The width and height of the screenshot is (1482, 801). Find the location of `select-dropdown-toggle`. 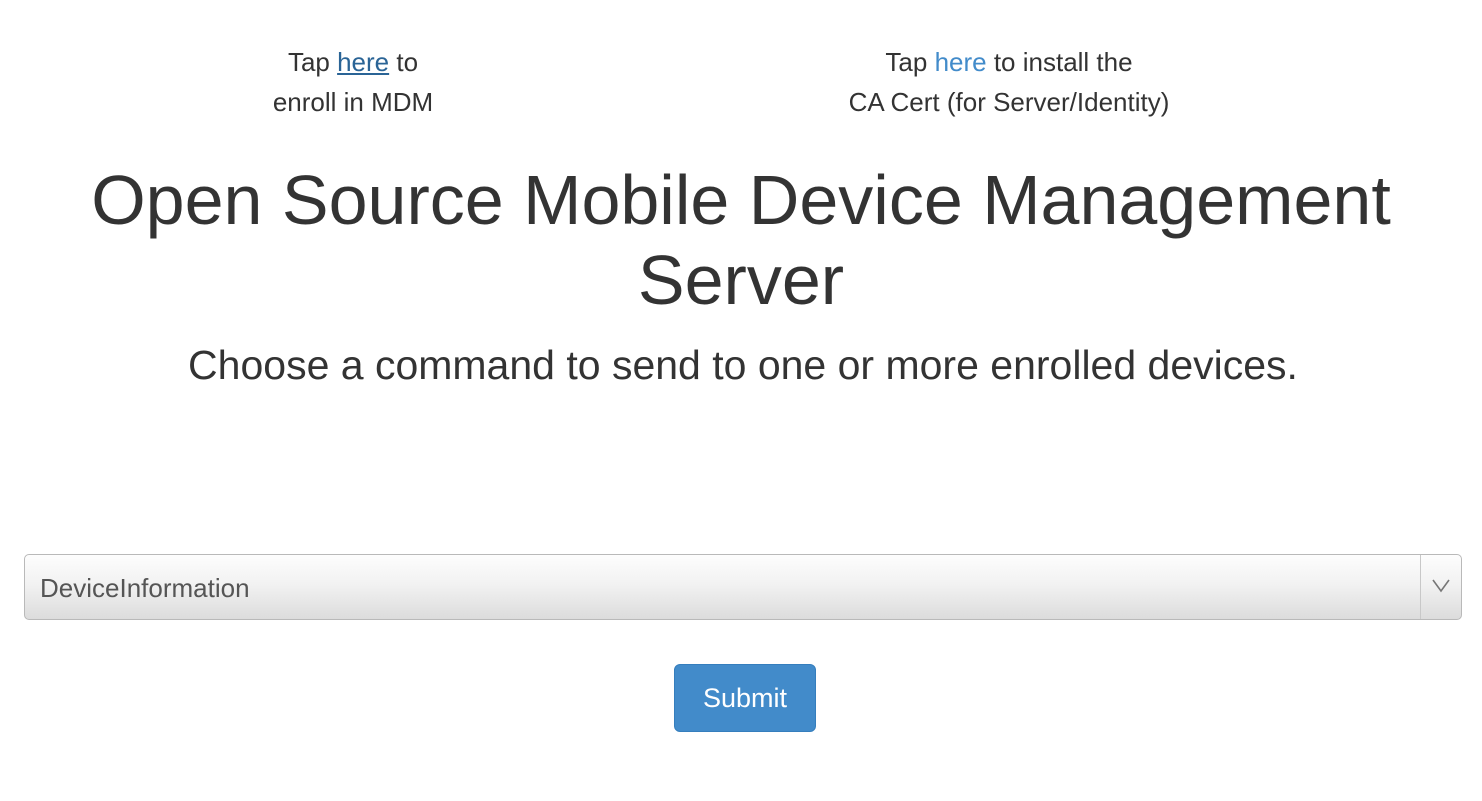

select-dropdown-toggle is located at coordinates (1440, 587).